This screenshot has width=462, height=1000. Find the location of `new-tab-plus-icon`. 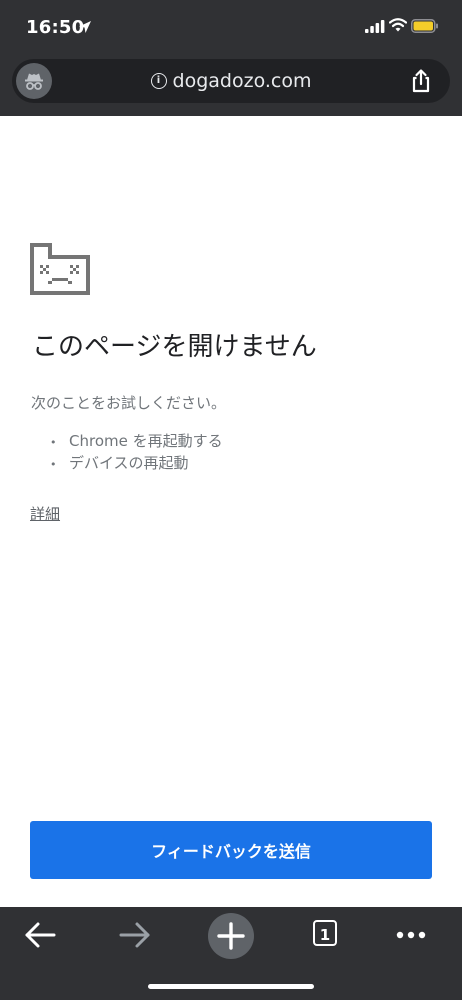

new-tab-plus-icon is located at coordinates (231, 936).